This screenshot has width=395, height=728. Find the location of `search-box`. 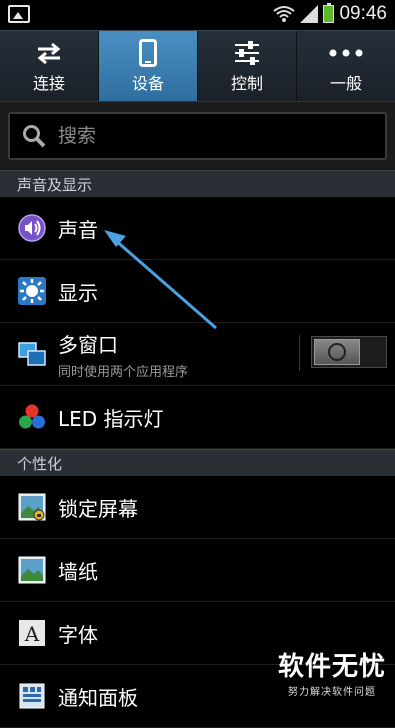

search-box is located at coordinates (197, 136).